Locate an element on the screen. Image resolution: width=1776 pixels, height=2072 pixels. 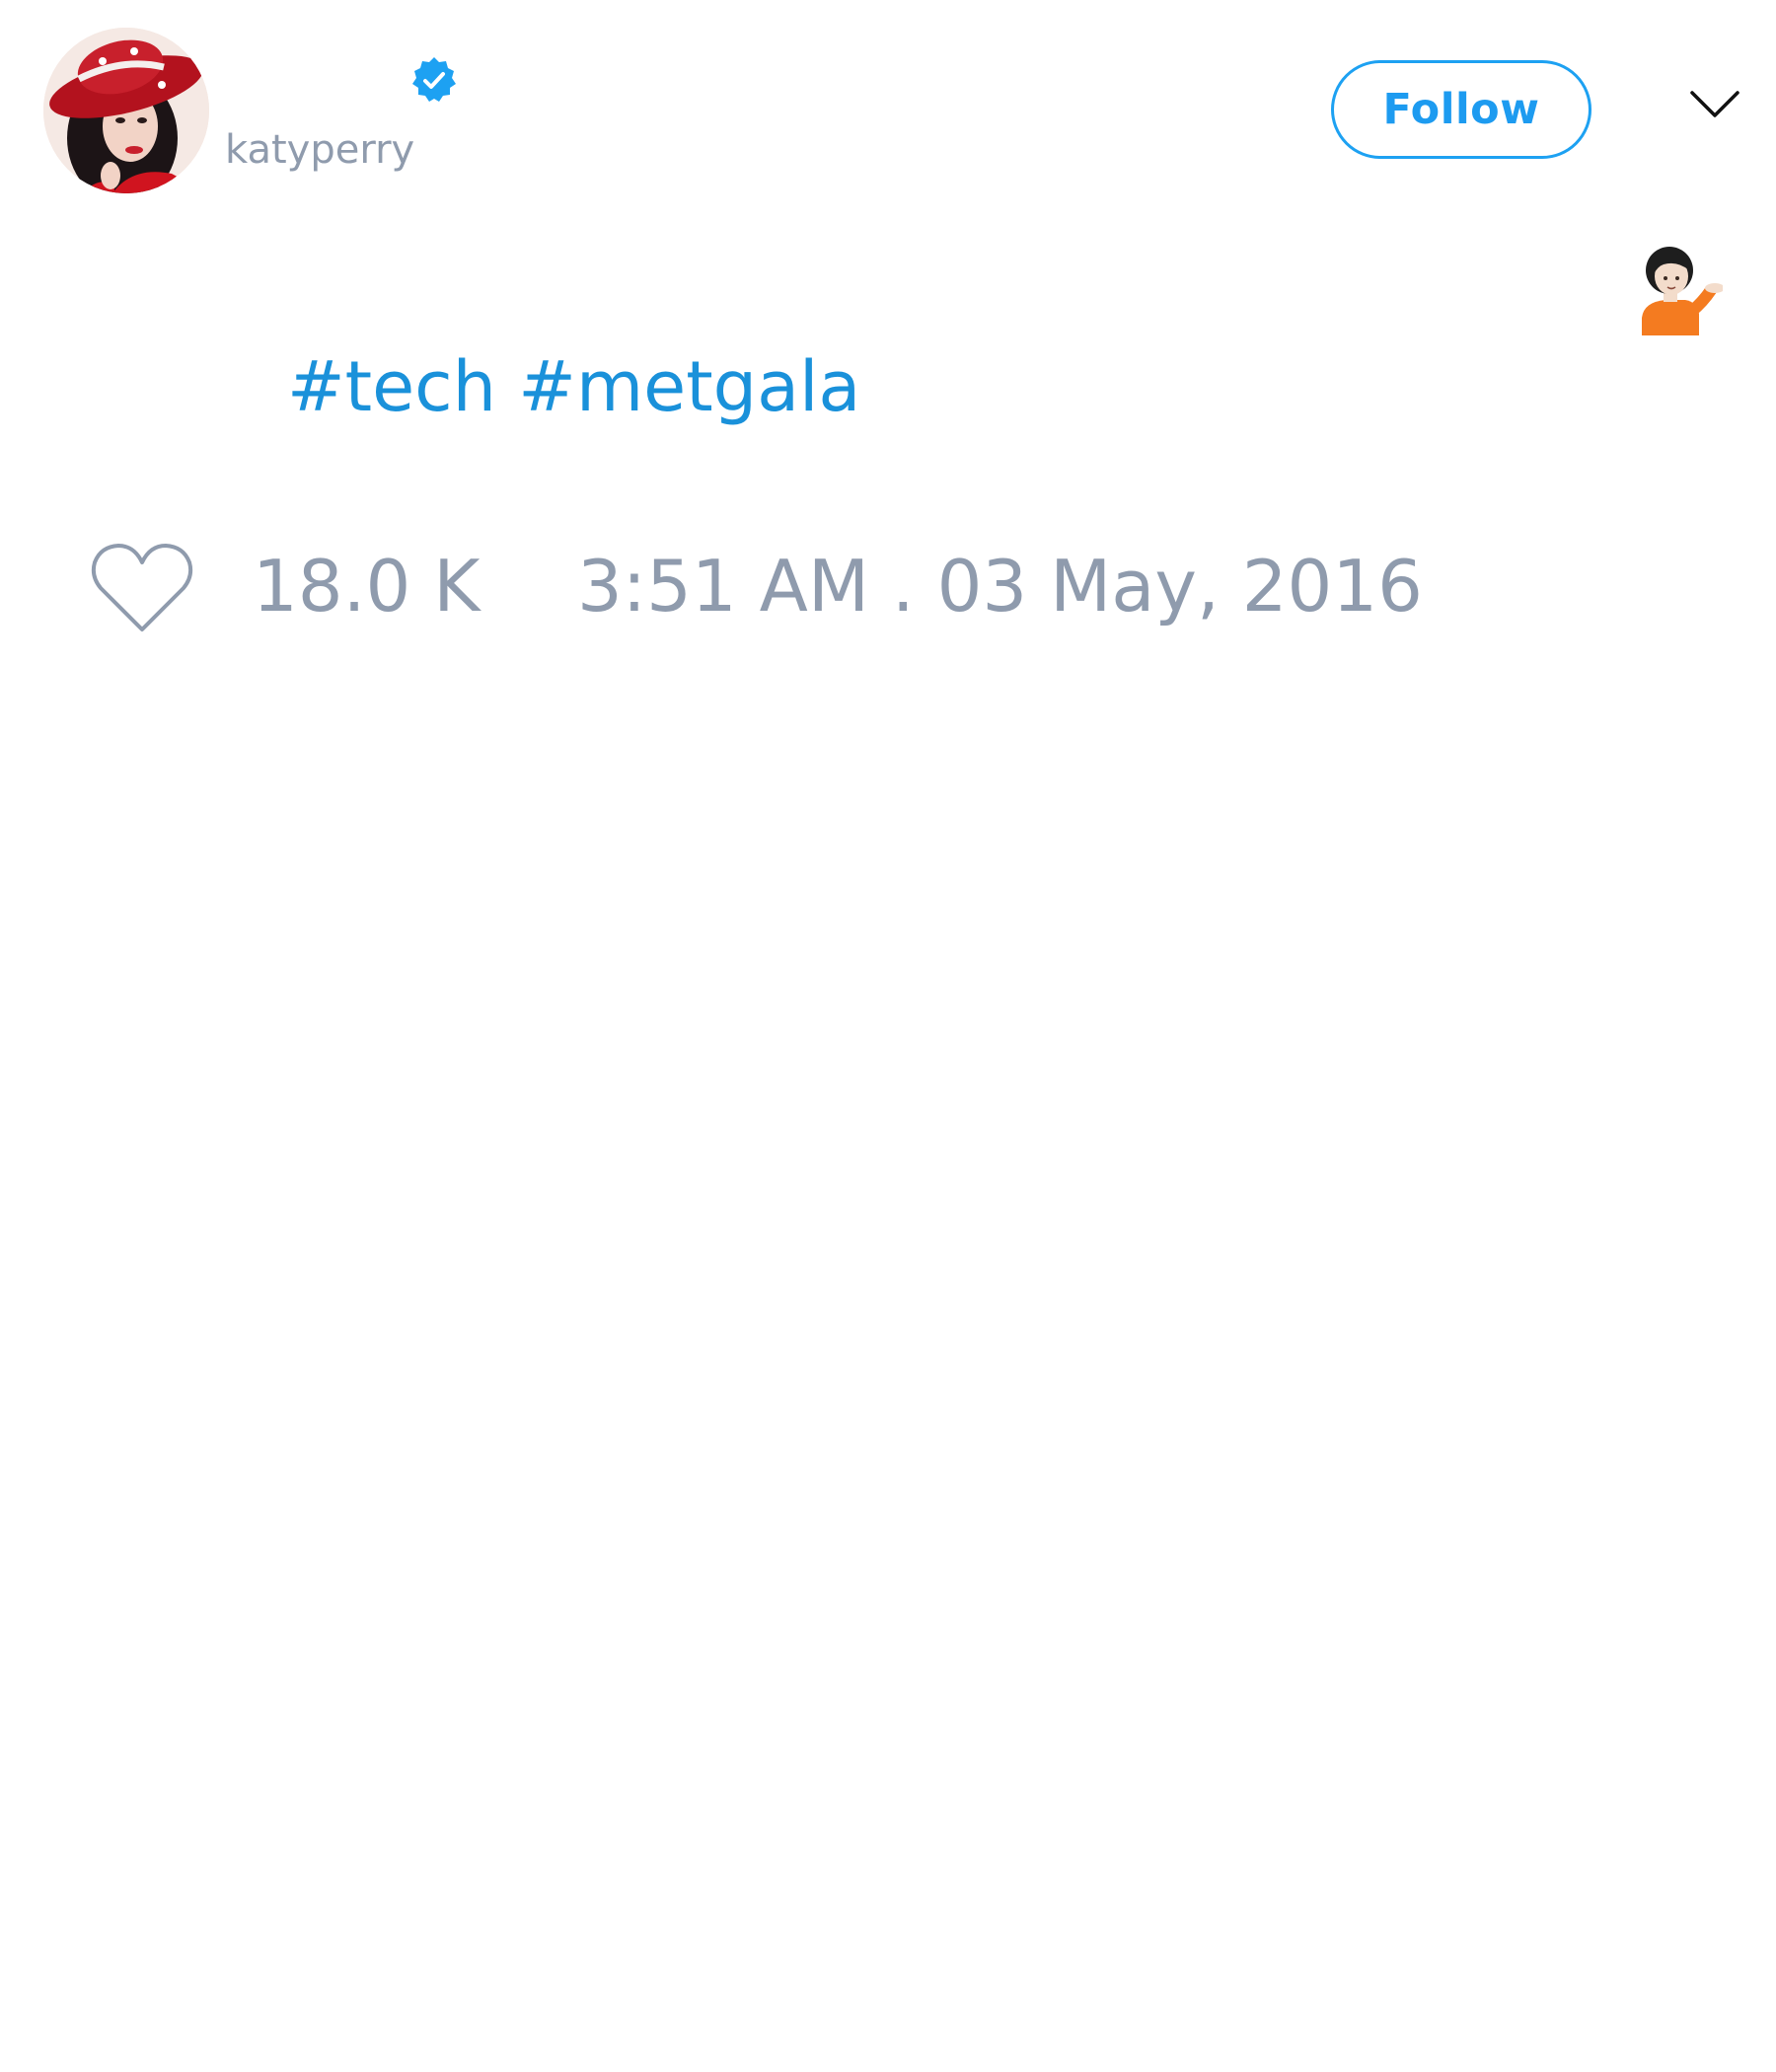
tweet-timestamp: 3:51 AM . 03 May, 2016 is located at coordinates (1000, 586).